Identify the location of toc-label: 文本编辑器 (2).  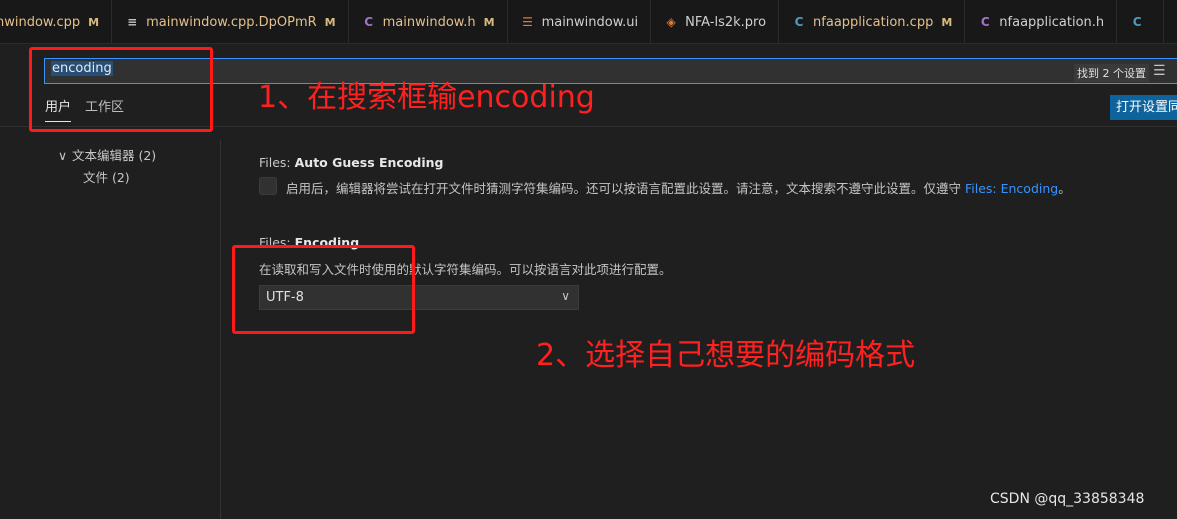
(114, 155).